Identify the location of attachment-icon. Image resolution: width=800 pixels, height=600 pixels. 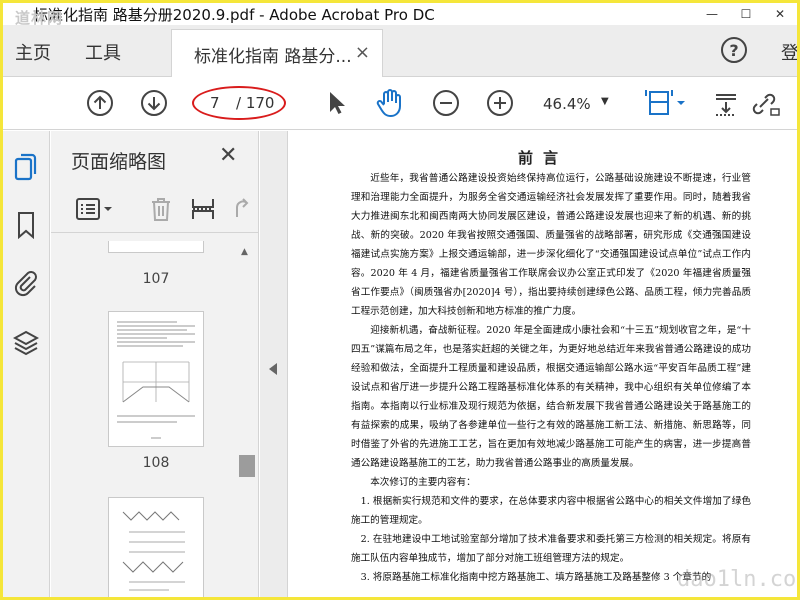
(26, 283).